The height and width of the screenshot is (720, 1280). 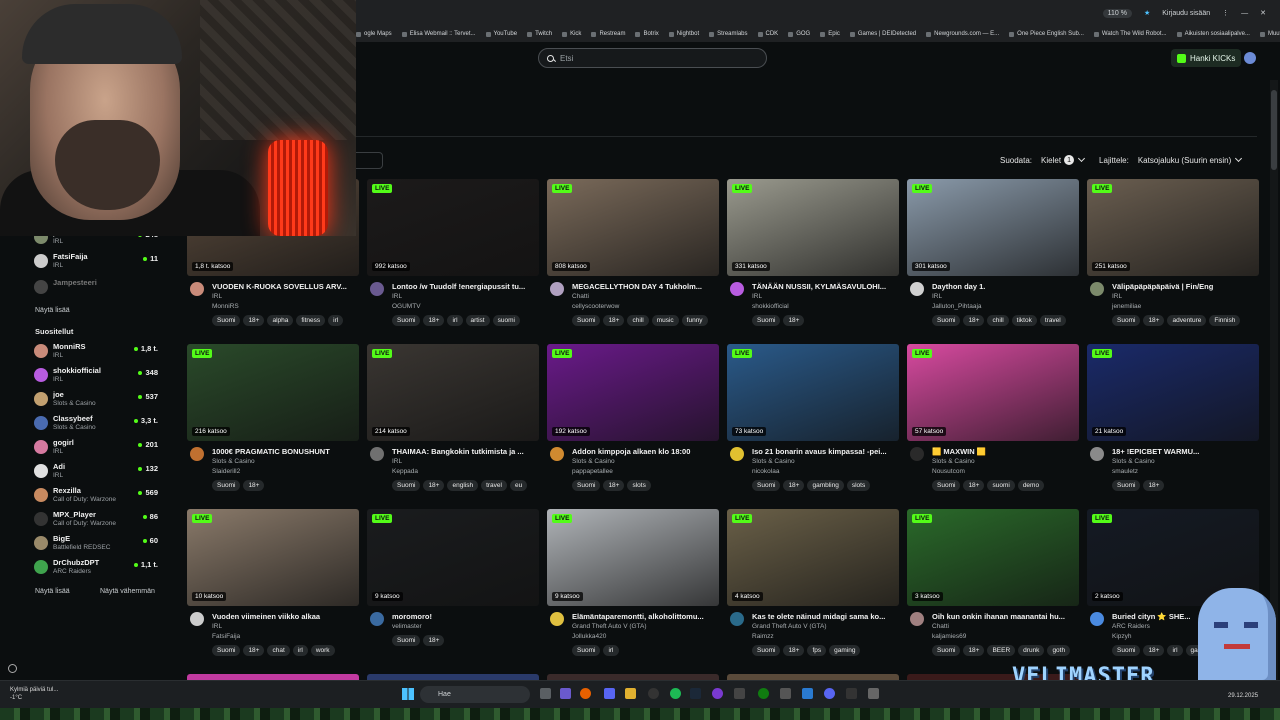 I want to click on taskbar-date: 29.12.2025, so click(x=1243, y=696).